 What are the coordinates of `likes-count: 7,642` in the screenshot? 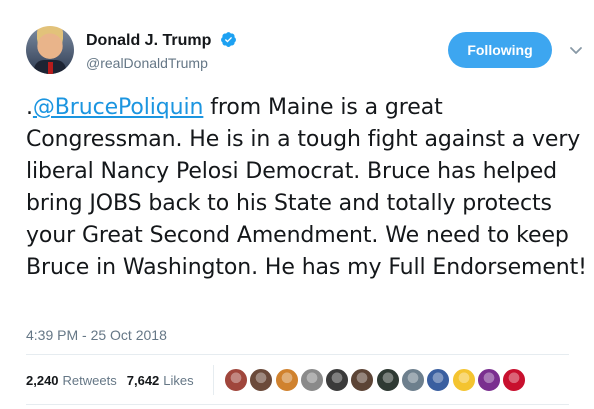 It's located at (143, 380).